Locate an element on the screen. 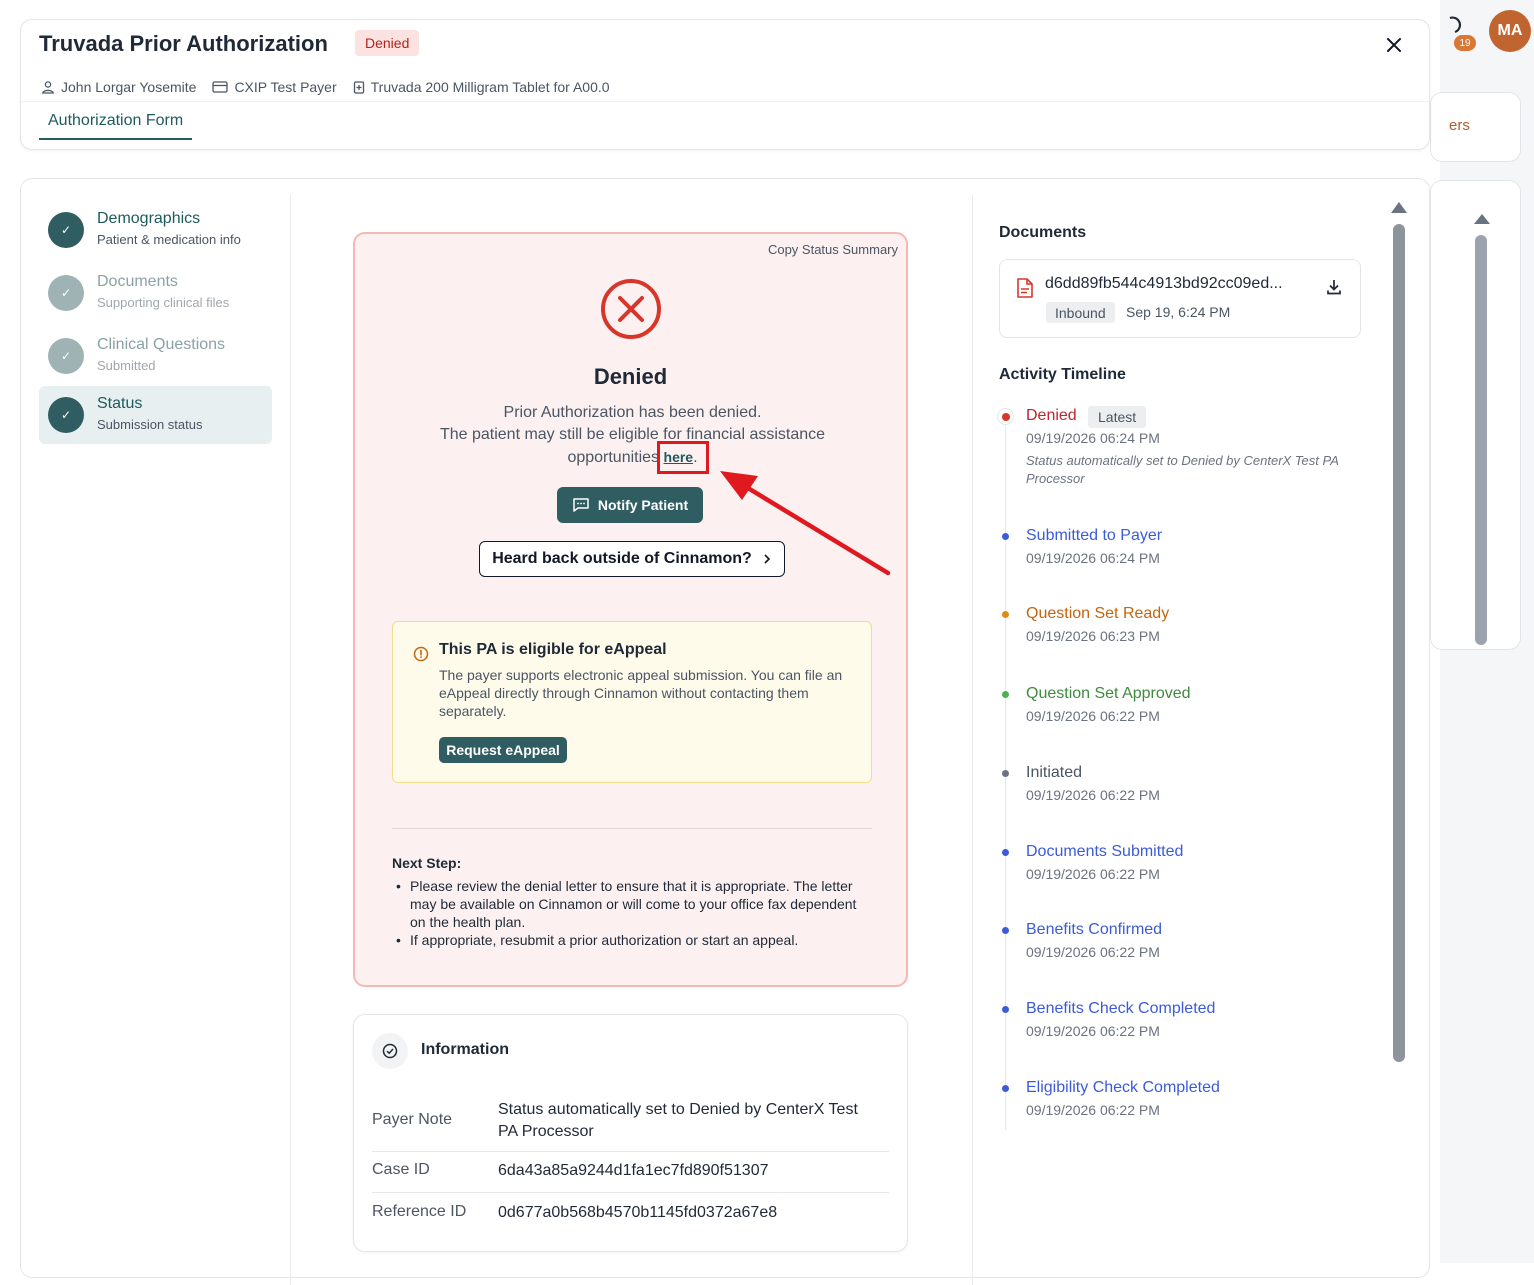 The image size is (1534, 1285). step-status: ✓ Status Submission status is located at coordinates (155, 415).